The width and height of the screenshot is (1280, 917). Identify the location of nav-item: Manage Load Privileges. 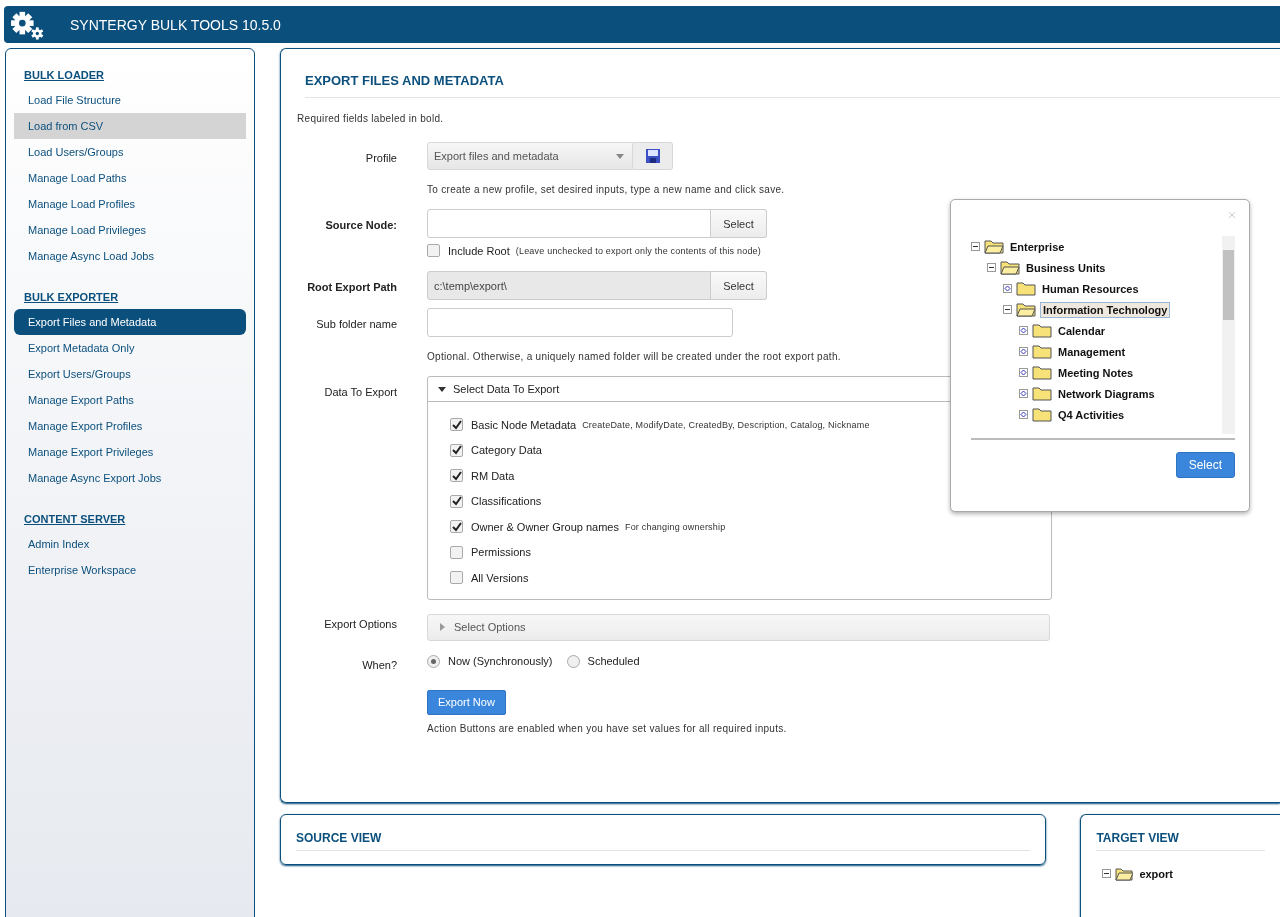
(130, 230).